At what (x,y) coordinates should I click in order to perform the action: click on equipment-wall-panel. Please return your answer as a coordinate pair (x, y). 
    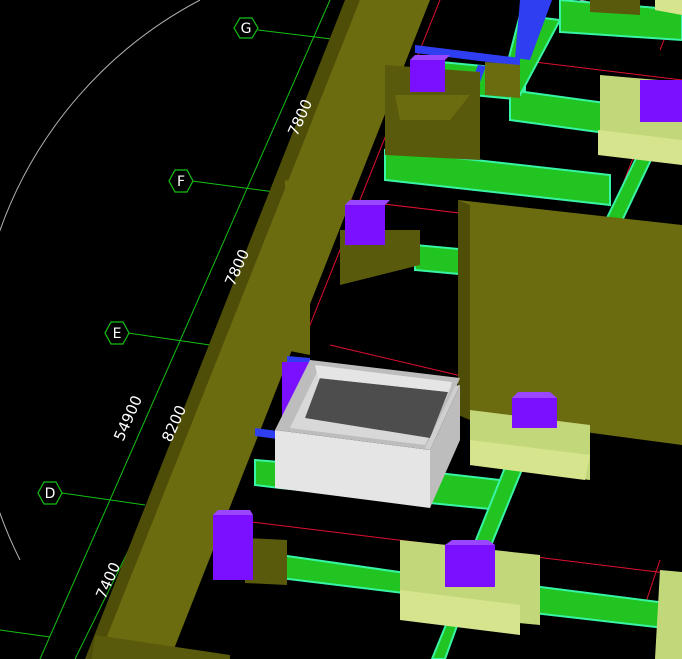
    Looking at the image, I should click on (570, 322).